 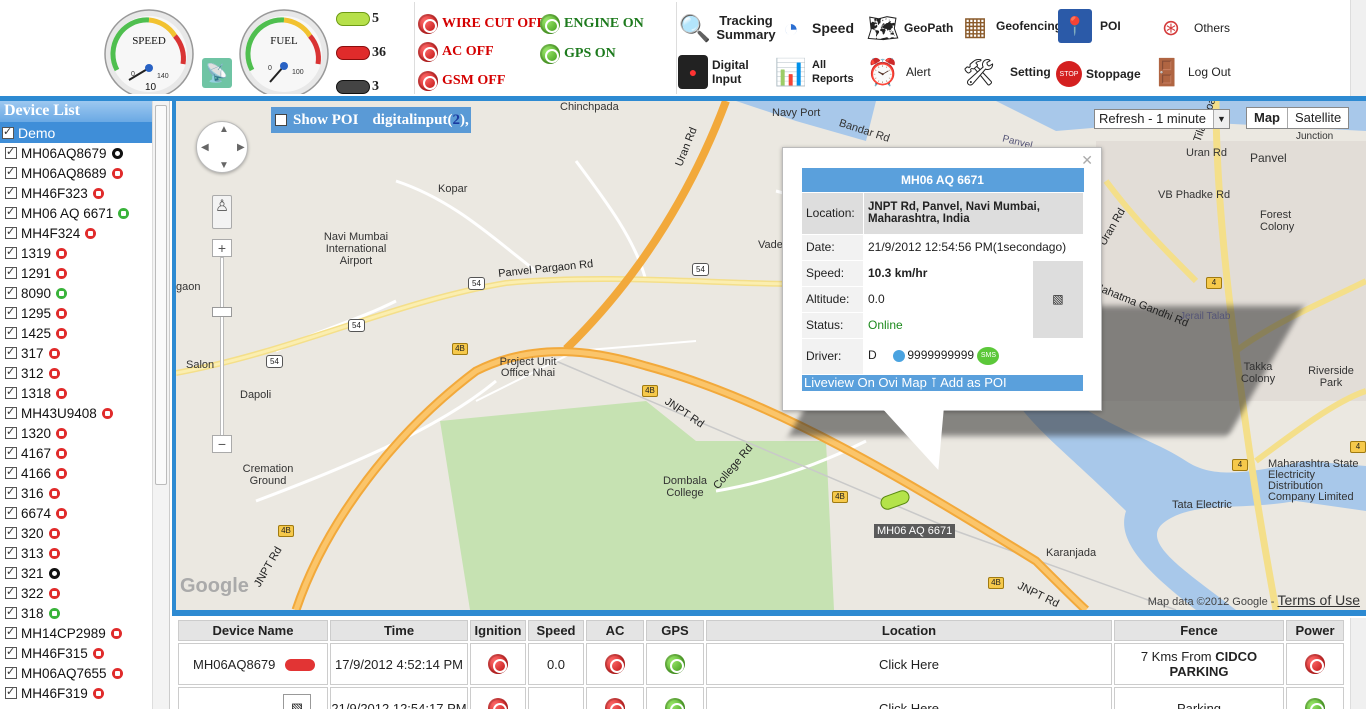 I want to click on device-name: 6674, so click(x=36, y=513).